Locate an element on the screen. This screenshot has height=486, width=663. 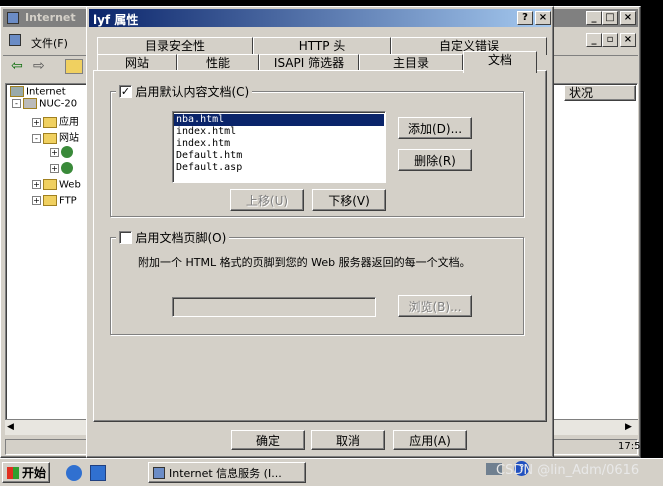
child-restore-button: ▫ is located at coordinates (610, 40).